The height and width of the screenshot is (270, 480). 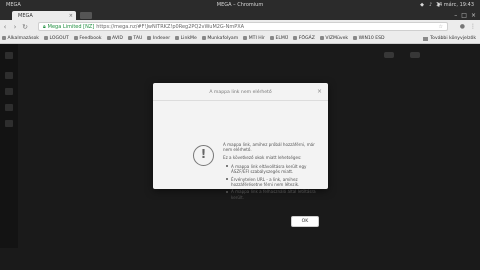 I want to click on dock, so click(x=9, y=259).